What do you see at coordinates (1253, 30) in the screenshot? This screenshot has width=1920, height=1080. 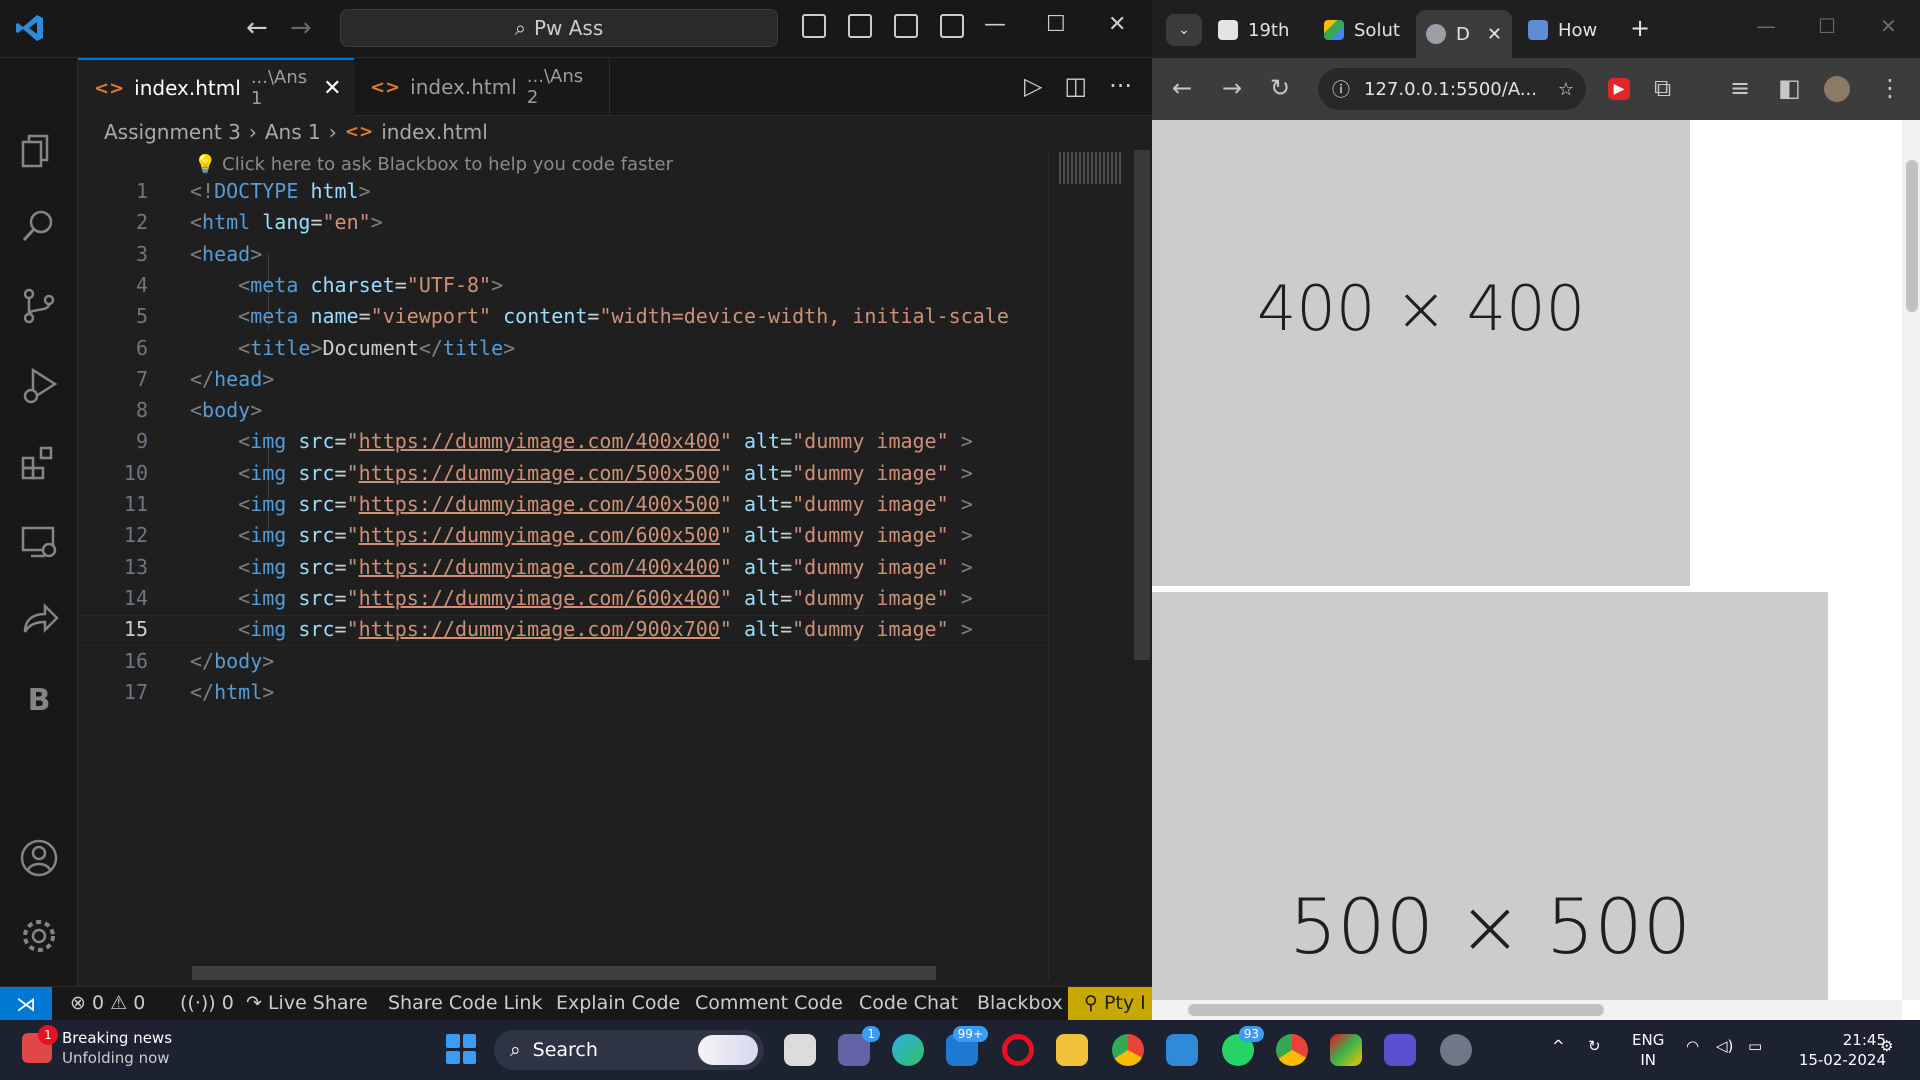 I see `browser-tab: 19th` at bounding box center [1253, 30].